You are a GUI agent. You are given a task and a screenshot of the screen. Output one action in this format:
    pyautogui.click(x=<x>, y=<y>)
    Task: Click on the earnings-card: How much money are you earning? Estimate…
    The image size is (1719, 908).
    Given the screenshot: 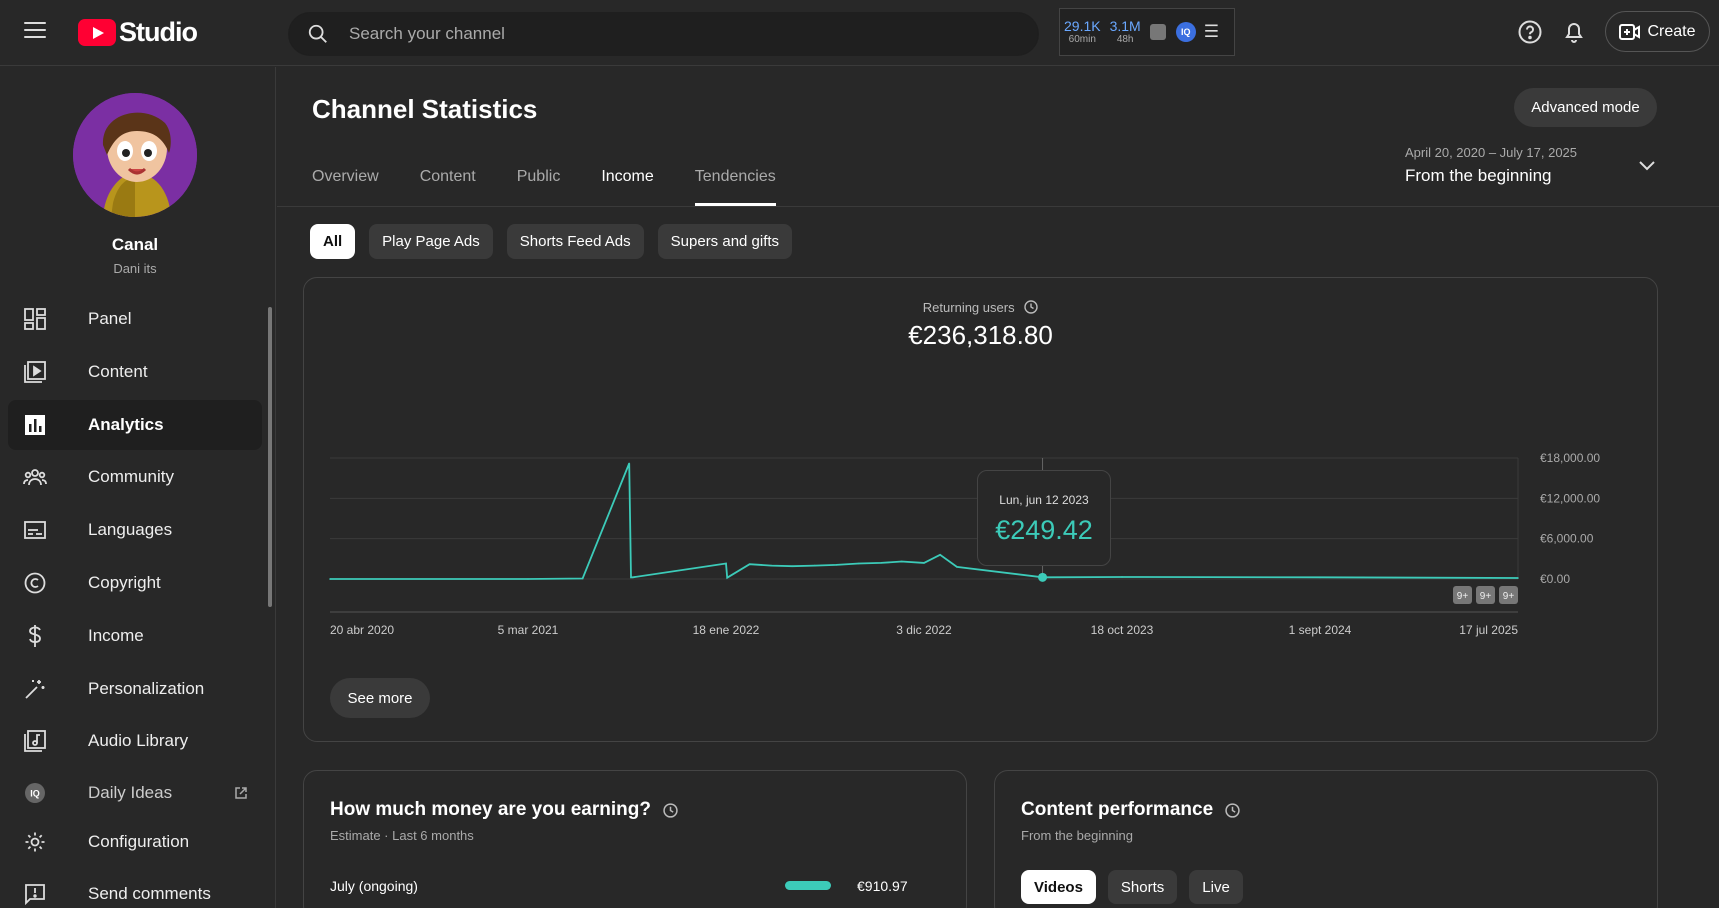 What is the action you would take?
    pyautogui.click(x=635, y=839)
    